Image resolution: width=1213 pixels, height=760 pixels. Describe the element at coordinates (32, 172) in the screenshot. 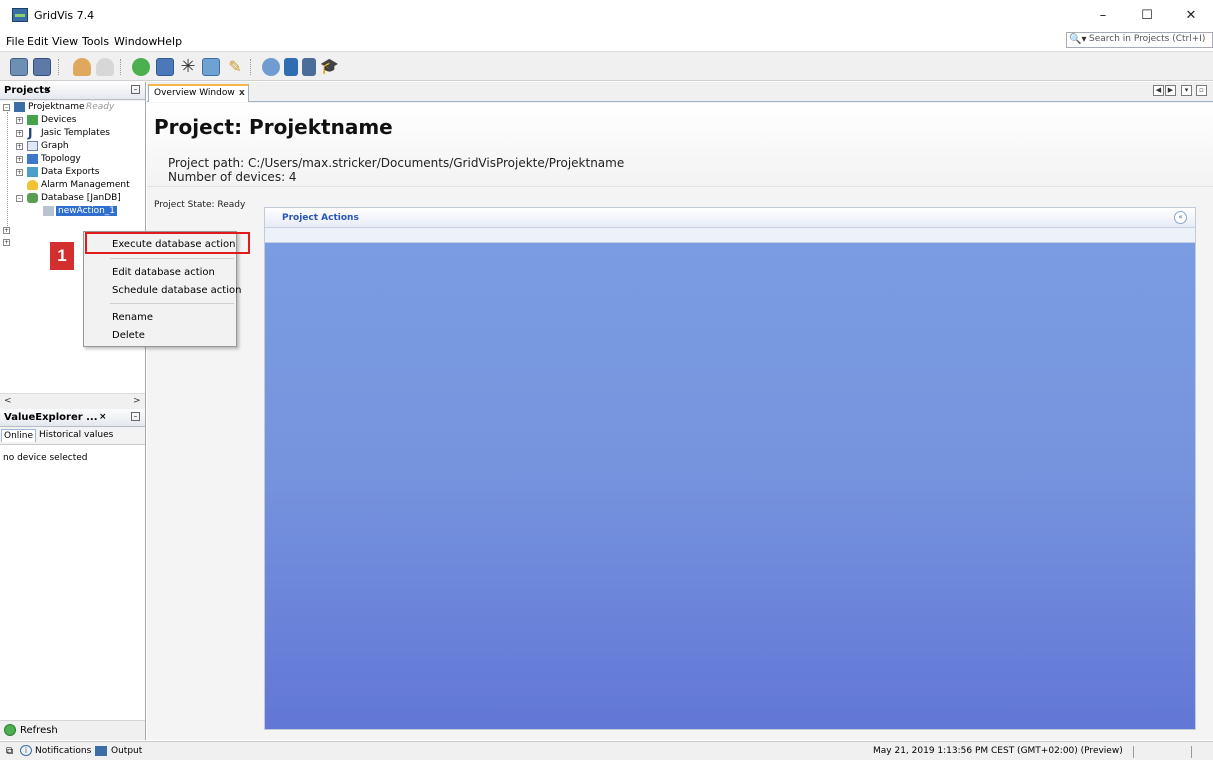

I see `data-export-icon` at that location.